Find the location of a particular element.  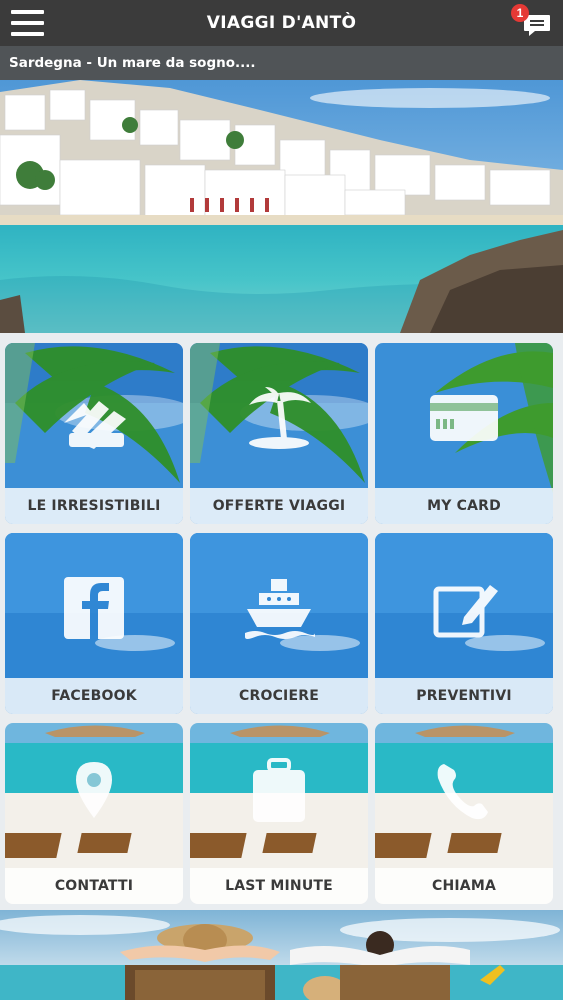

tile-chiama: CHIAMA is located at coordinates (464, 813).